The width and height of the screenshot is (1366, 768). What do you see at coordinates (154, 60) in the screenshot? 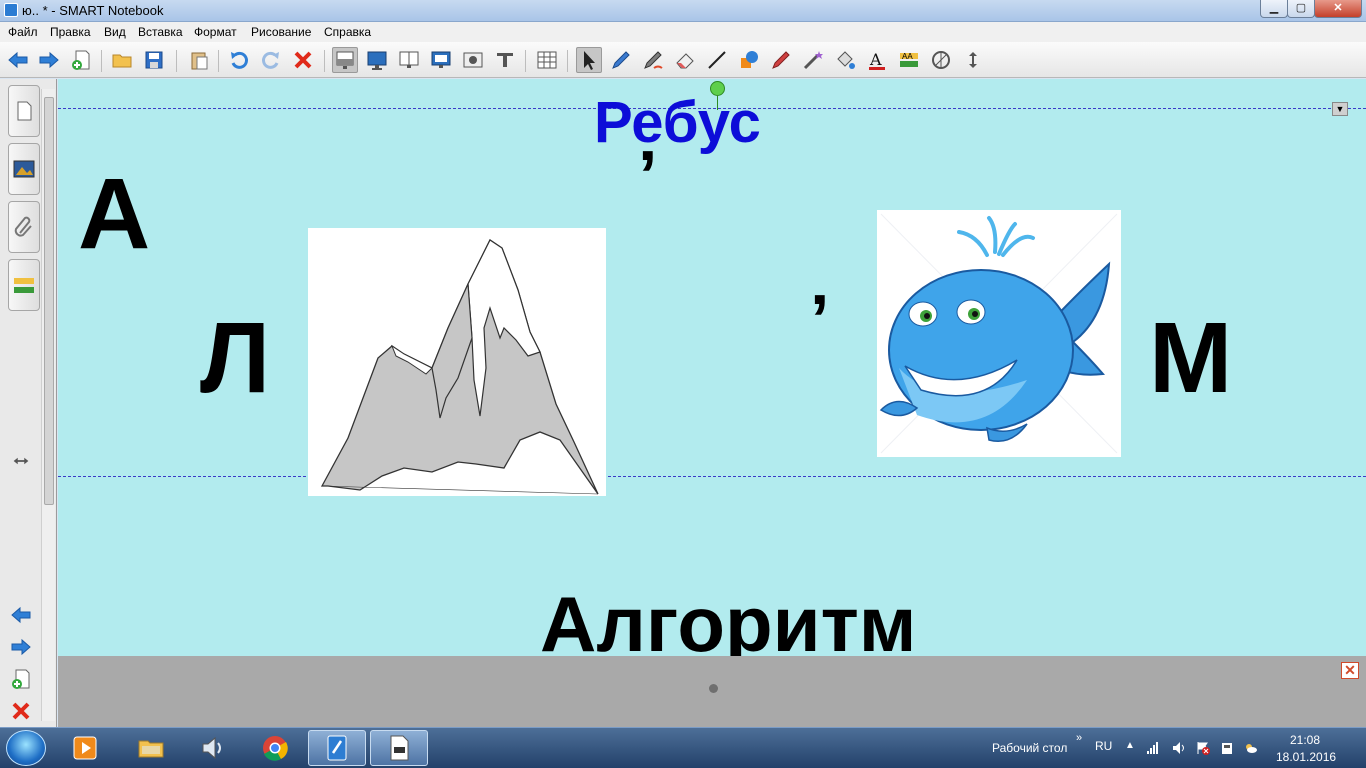
I see `save-icon` at bounding box center [154, 60].